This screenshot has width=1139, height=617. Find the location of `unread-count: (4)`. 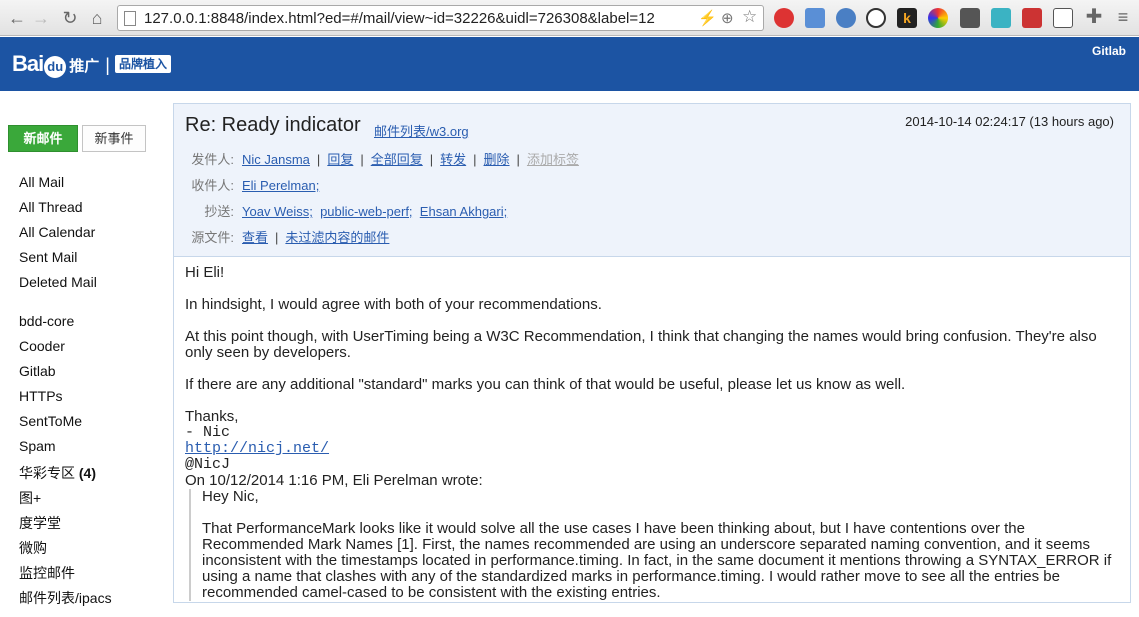

unread-count: (4) is located at coordinates (87, 473).